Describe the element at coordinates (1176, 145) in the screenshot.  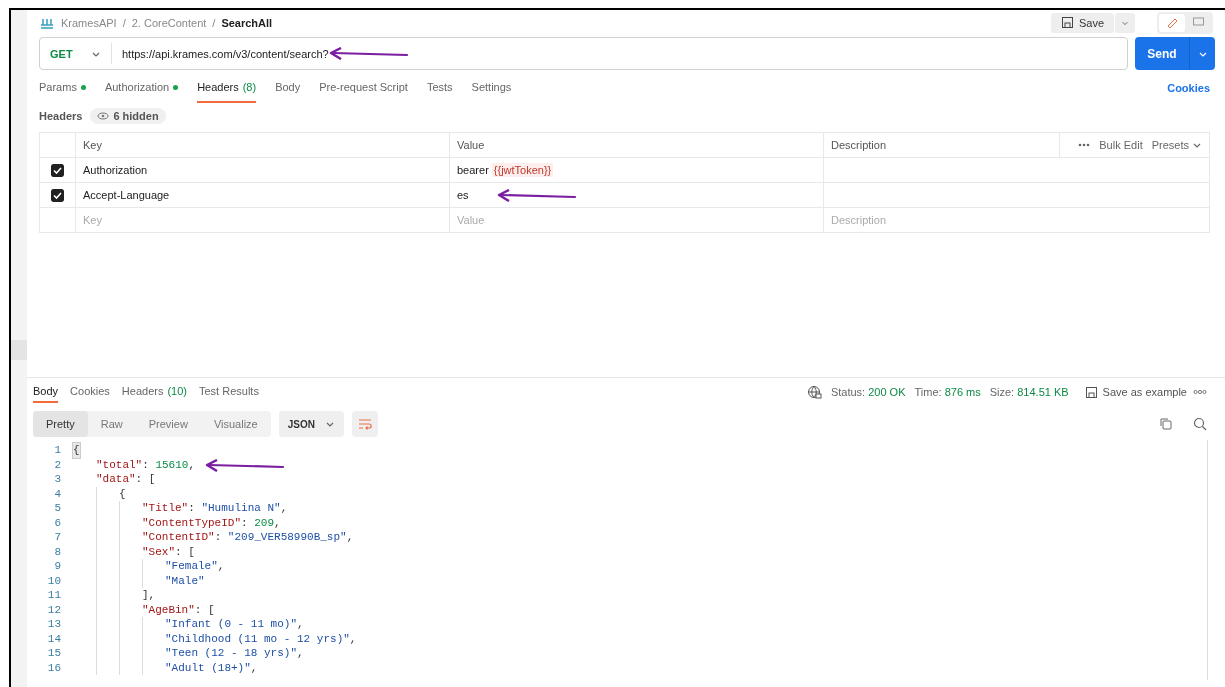
I see `presets-dropdown: Presets` at that location.